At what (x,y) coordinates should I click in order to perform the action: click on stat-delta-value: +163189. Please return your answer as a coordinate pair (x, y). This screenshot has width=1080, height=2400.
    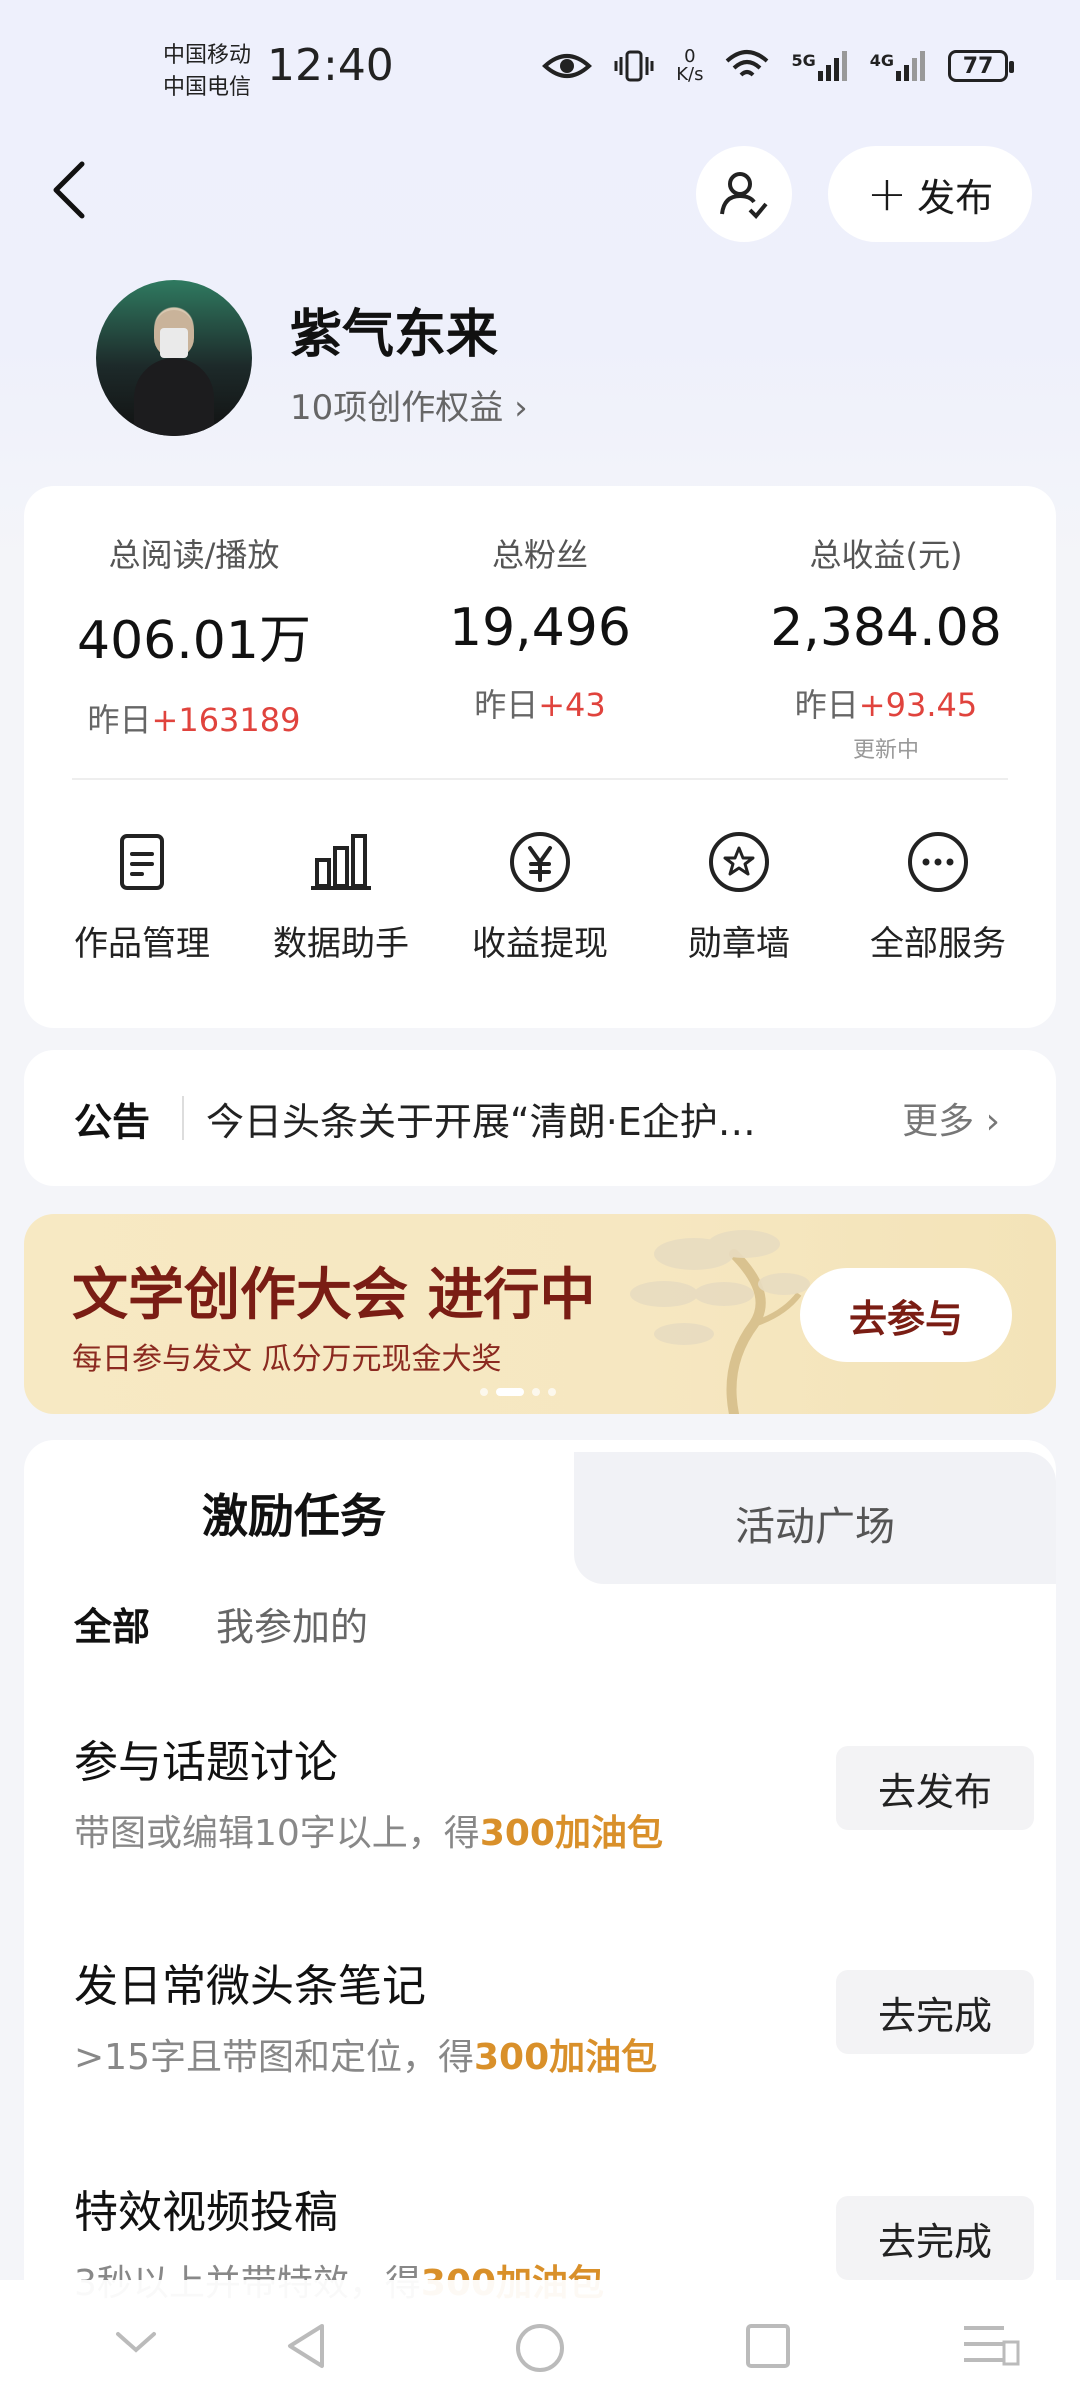
    Looking at the image, I should click on (226, 720).